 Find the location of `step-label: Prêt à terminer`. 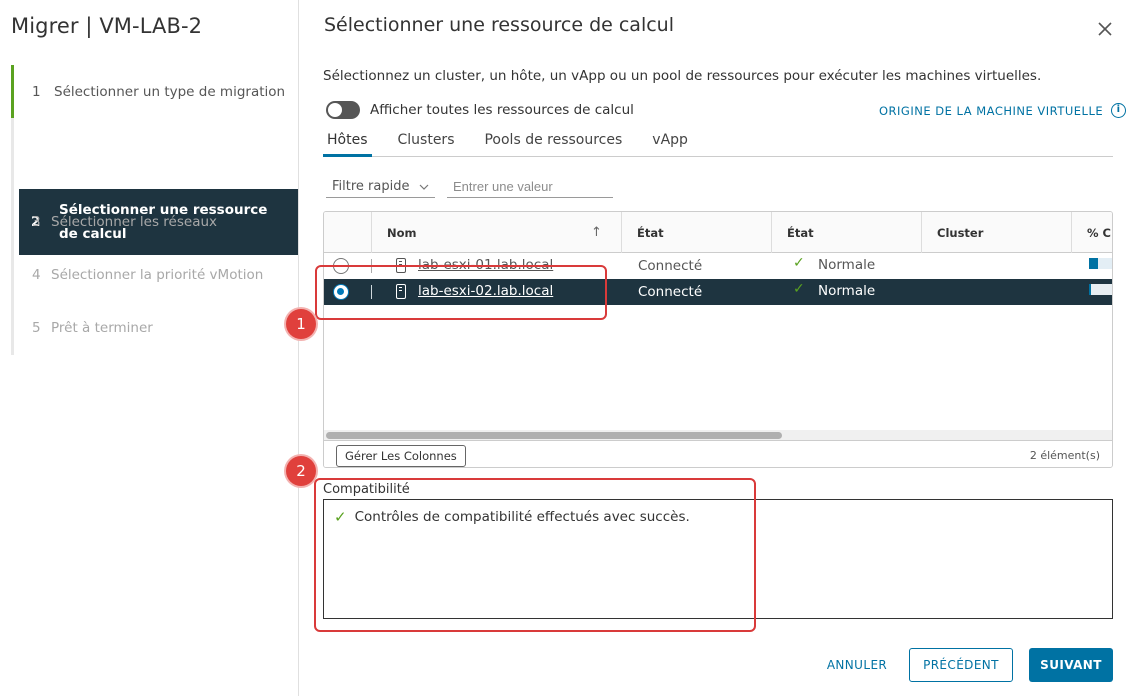

step-label: Prêt à terminer is located at coordinates (102, 328).